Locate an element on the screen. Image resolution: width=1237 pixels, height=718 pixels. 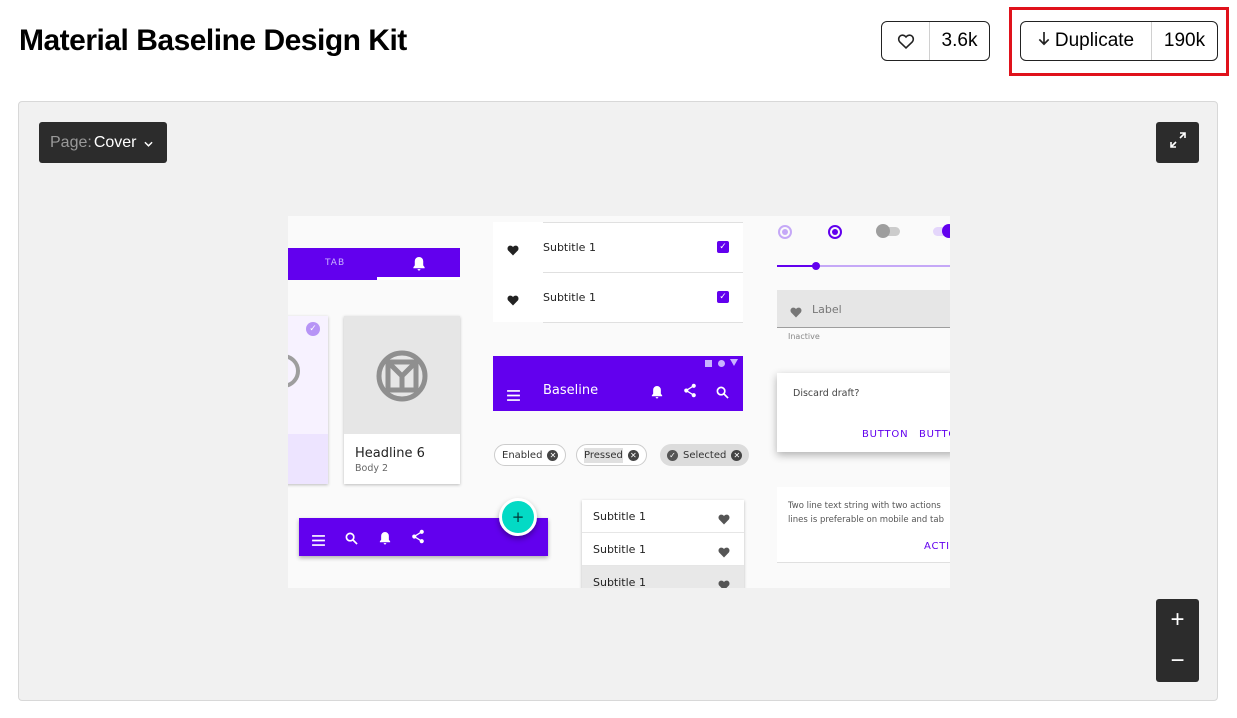
like-count: 3.6k is located at coordinates (959, 40).